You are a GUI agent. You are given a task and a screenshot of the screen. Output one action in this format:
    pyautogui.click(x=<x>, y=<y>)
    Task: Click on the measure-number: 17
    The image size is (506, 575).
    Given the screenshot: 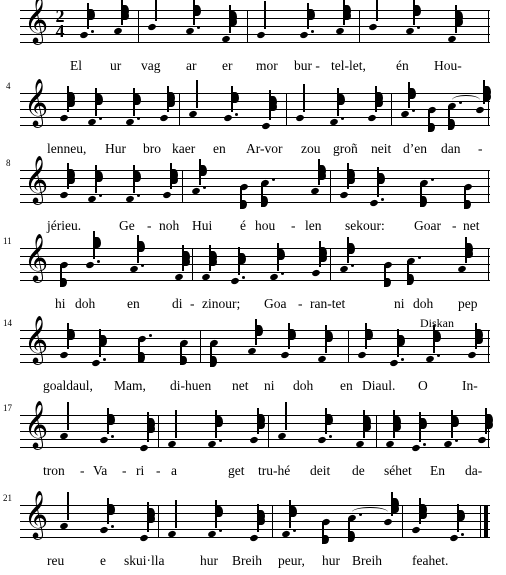 What is the action you would take?
    pyautogui.click(x=7, y=408)
    